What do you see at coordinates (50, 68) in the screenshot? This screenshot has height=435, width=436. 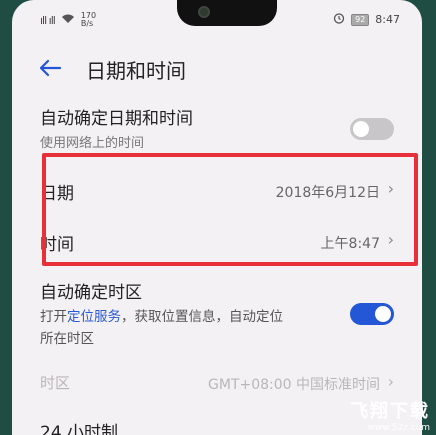 I see `back-arrow-icon` at bounding box center [50, 68].